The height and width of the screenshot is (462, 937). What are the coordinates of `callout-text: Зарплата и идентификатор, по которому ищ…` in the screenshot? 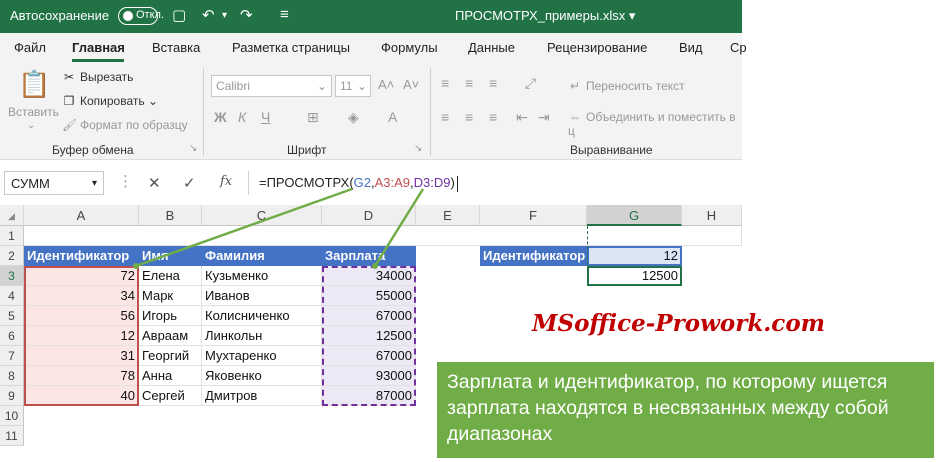 It's located at (668, 408).